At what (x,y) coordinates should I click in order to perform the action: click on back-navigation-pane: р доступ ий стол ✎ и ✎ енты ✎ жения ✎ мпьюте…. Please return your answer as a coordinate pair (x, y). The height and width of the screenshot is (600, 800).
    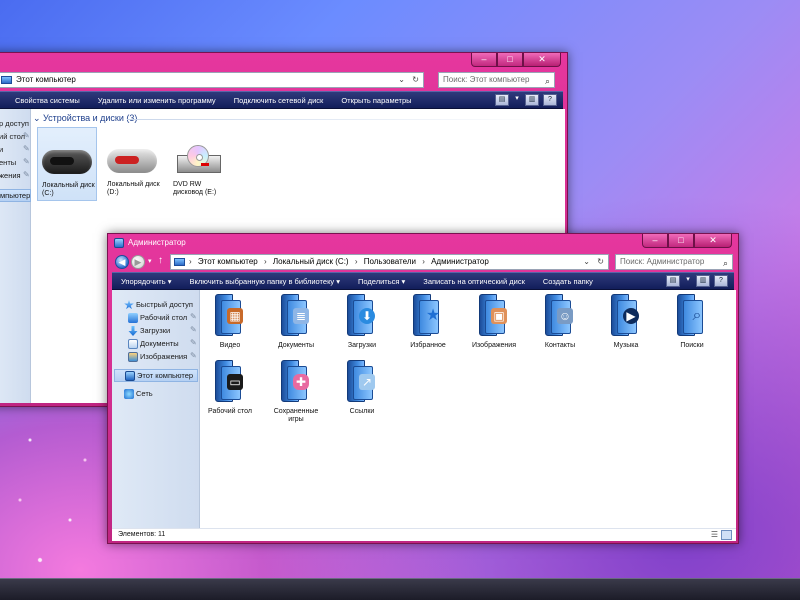
    Looking at the image, I should click on (15, 256).